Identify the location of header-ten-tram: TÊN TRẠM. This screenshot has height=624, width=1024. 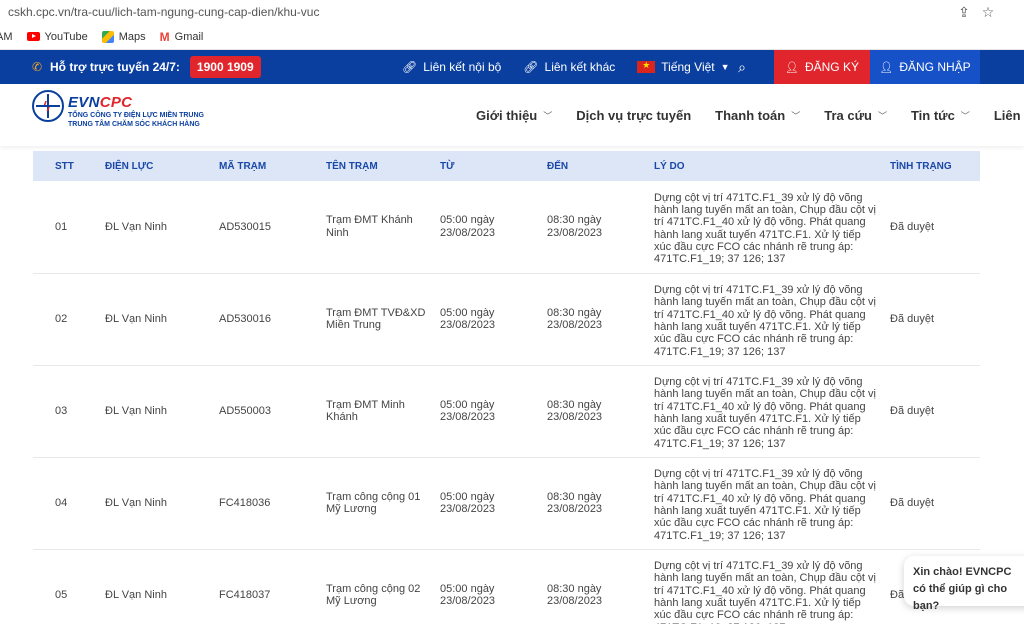
(377, 166).